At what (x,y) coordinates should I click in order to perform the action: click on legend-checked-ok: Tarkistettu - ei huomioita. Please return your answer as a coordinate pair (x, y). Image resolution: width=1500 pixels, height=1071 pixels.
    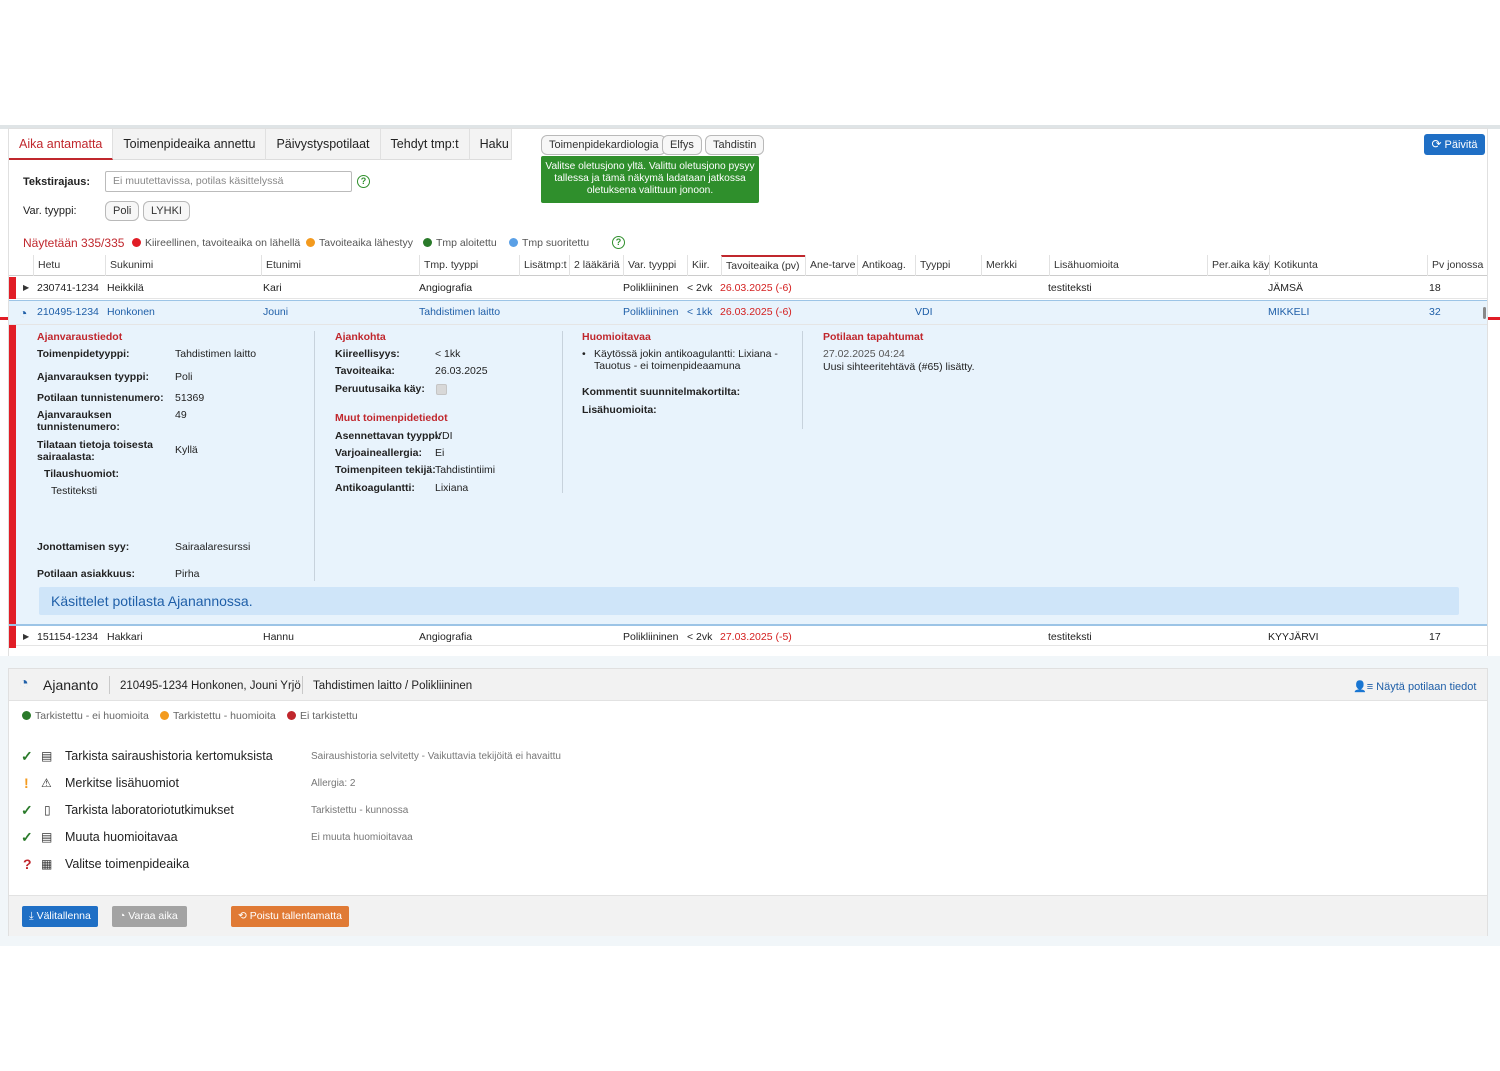
    Looking at the image, I should click on (85, 716).